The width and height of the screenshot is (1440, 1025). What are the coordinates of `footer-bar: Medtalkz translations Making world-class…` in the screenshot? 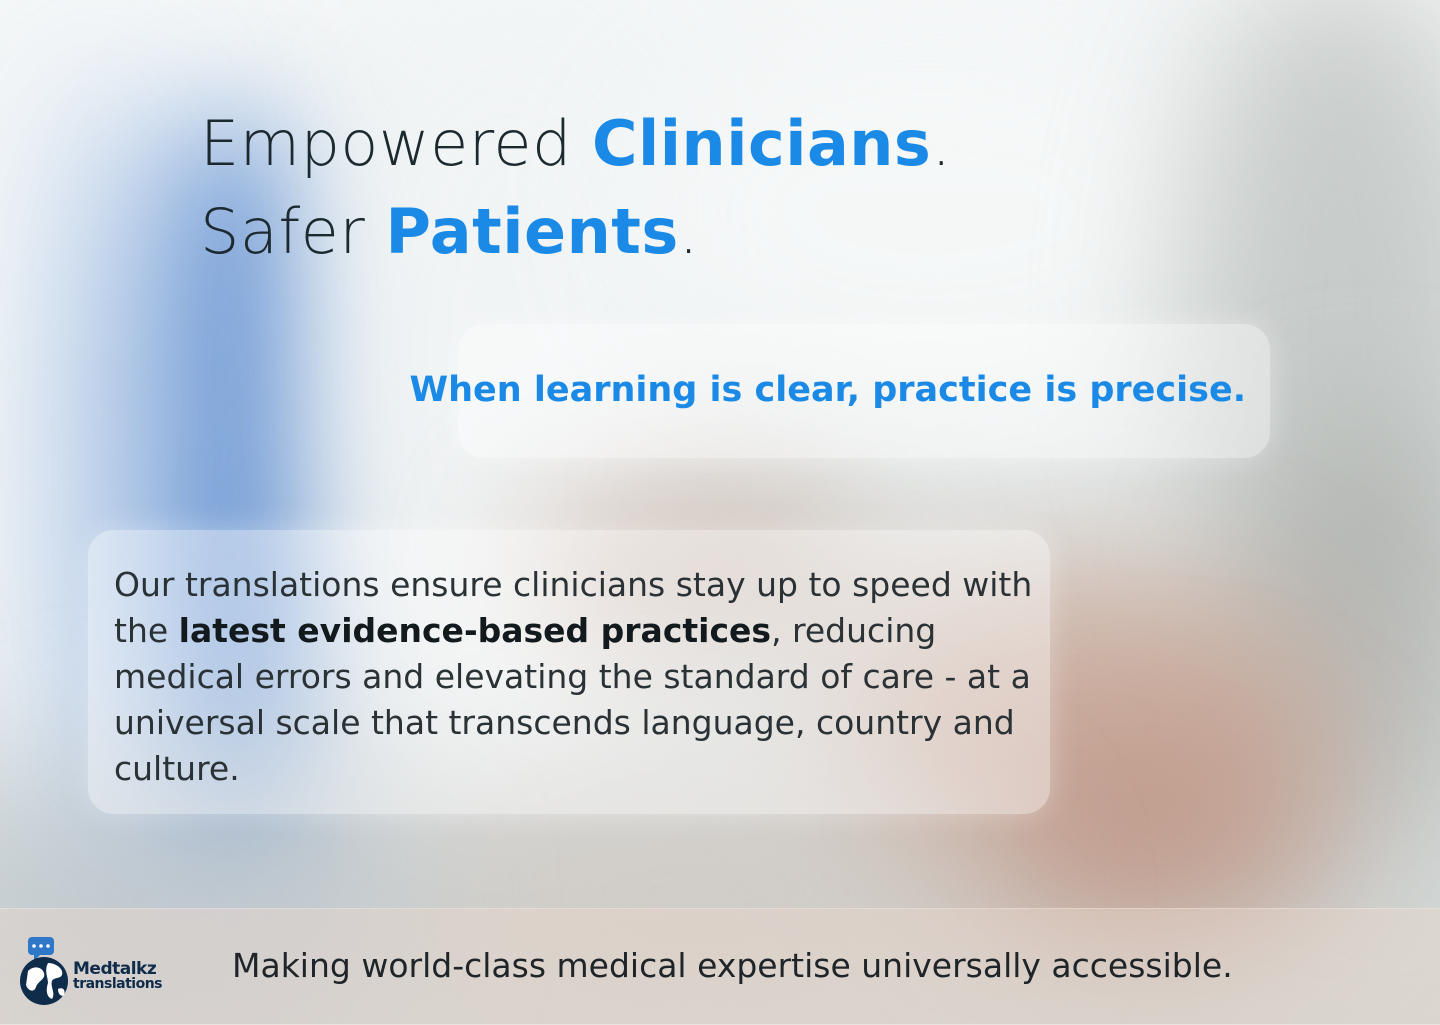 It's located at (720, 966).